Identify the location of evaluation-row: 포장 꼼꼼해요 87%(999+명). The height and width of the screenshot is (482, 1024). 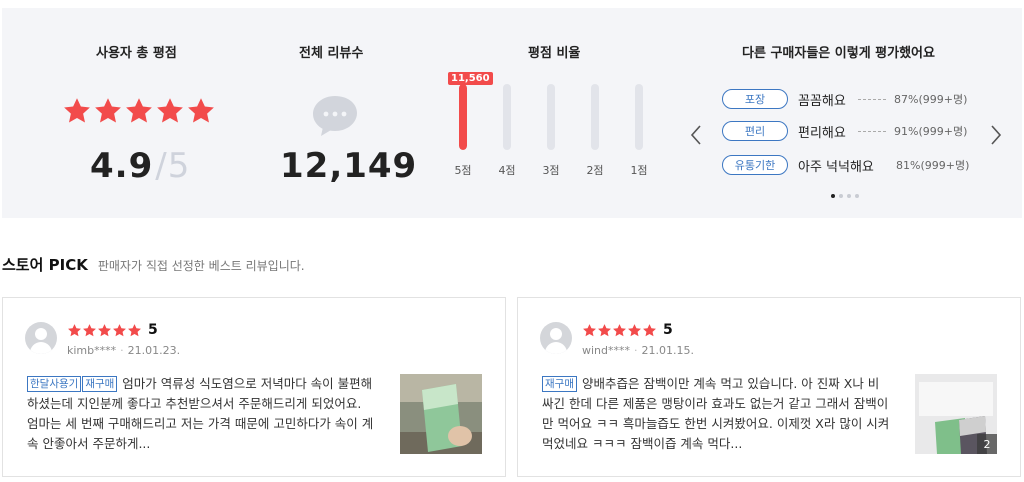
(844, 99).